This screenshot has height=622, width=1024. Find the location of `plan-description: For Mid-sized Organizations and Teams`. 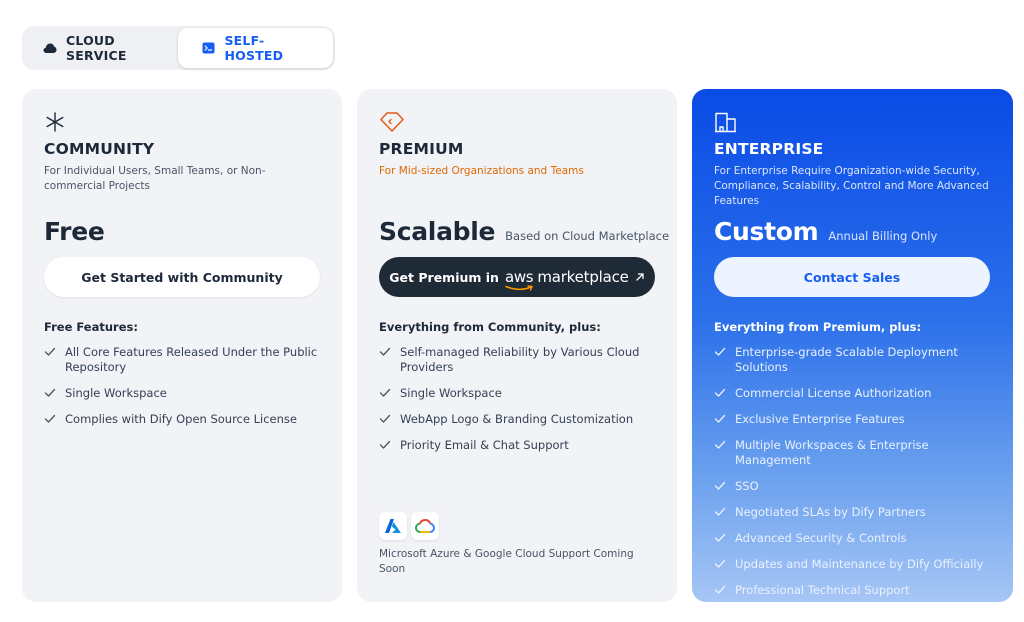

plan-description: For Mid-sized Organizations and Teams is located at coordinates (481, 171).